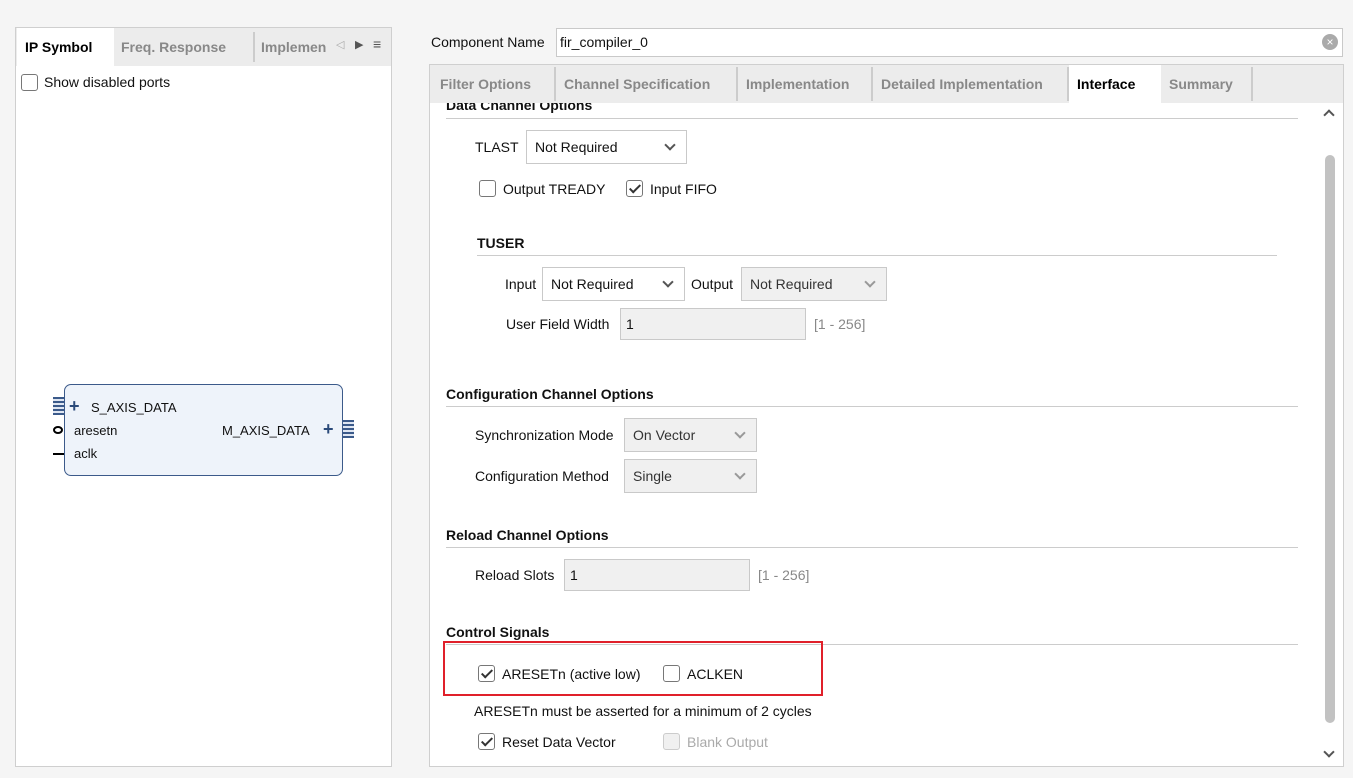  I want to click on tuser-input-value: Not Required, so click(592, 284).